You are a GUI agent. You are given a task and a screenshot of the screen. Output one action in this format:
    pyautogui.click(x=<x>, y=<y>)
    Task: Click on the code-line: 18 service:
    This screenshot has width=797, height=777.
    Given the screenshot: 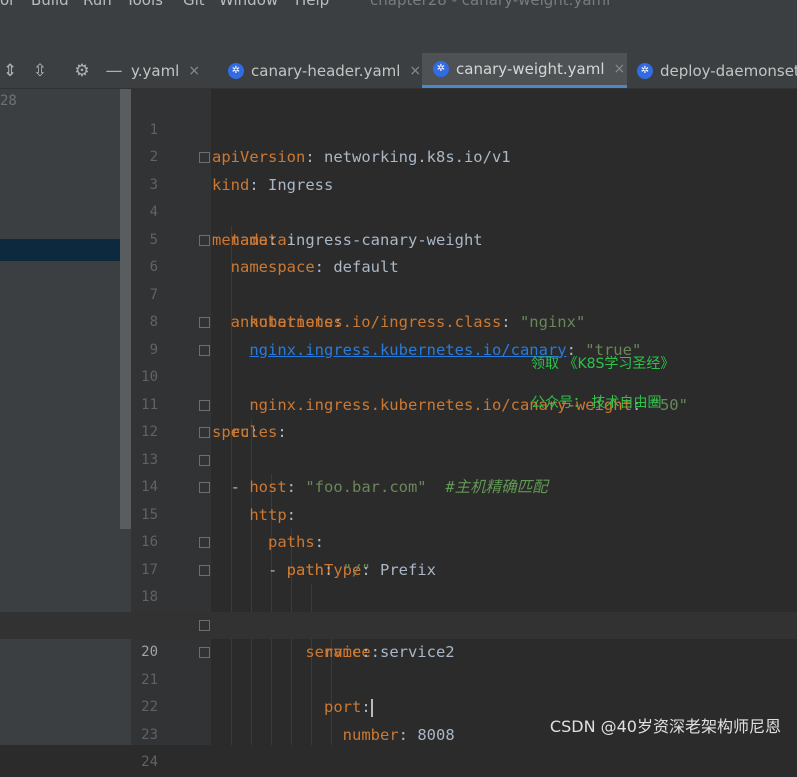 What is the action you would take?
    pyautogui.click(x=398, y=609)
    